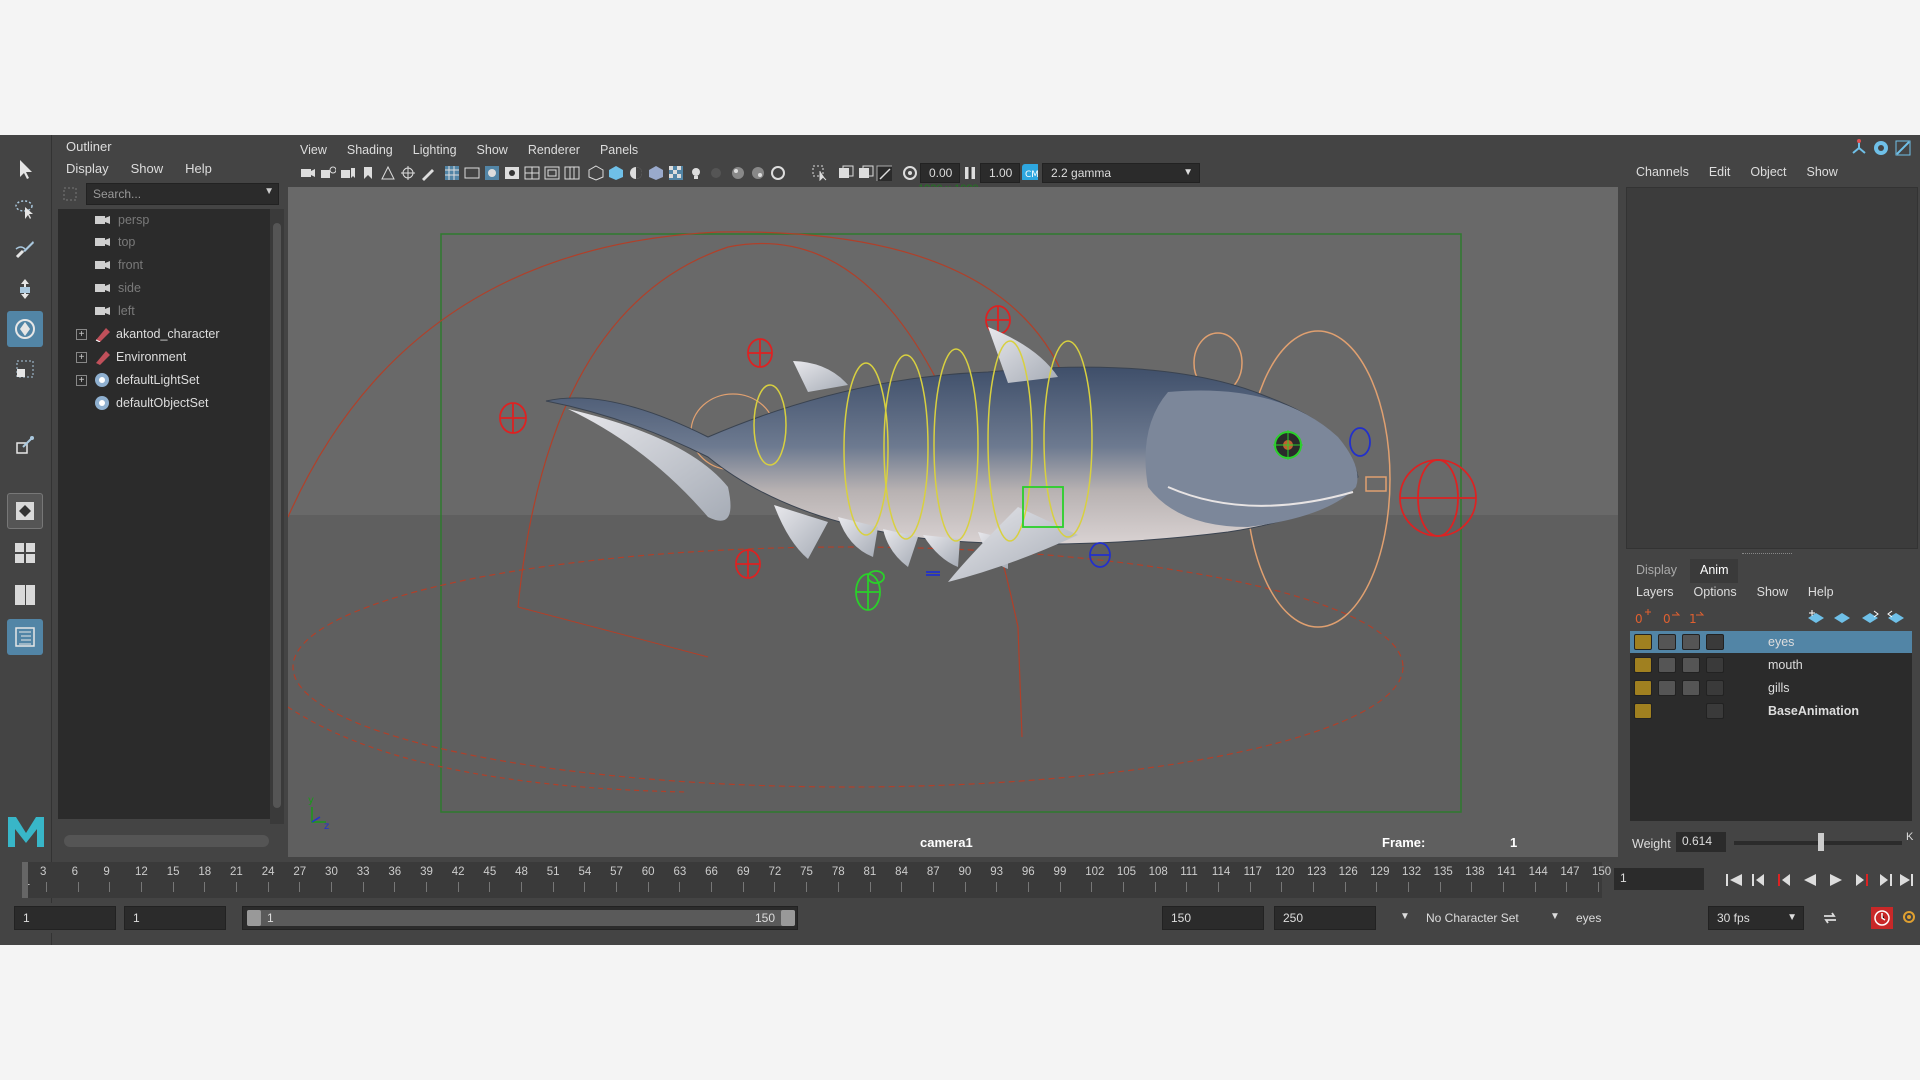 The height and width of the screenshot is (1080, 1920). What do you see at coordinates (1697, 618) in the screenshot?
I see `one-key-weight-icon: 1` at bounding box center [1697, 618].